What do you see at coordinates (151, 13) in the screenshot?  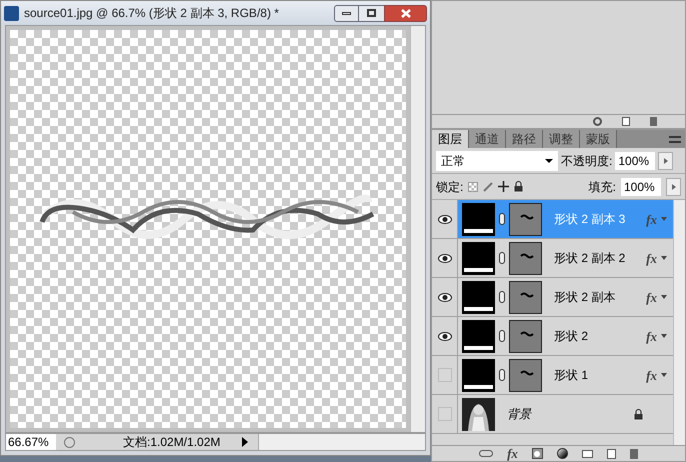 I see `window-title: source01.jpg @ 66.7% (形状 2 副本 3, RGB/8) *` at bounding box center [151, 13].